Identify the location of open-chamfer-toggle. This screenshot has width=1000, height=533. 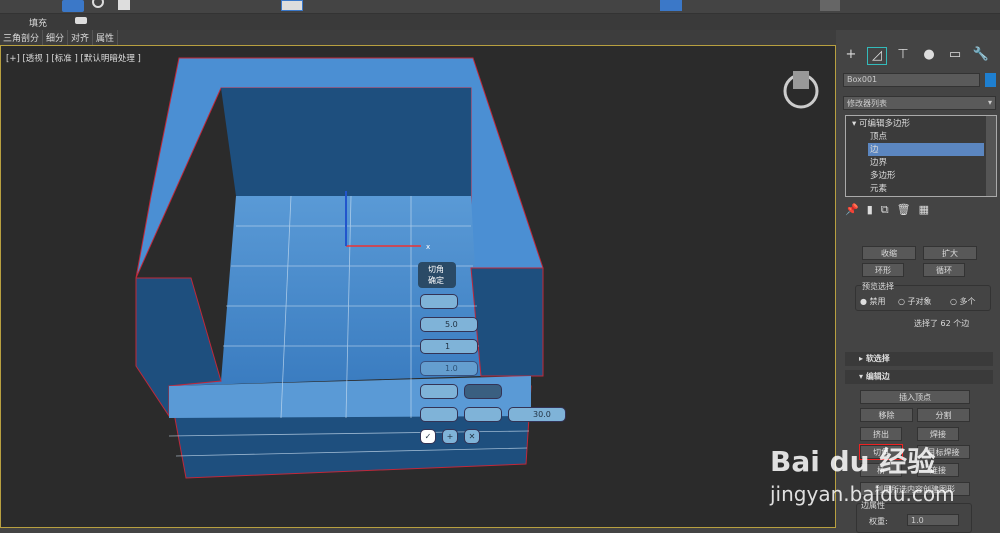
(439, 391).